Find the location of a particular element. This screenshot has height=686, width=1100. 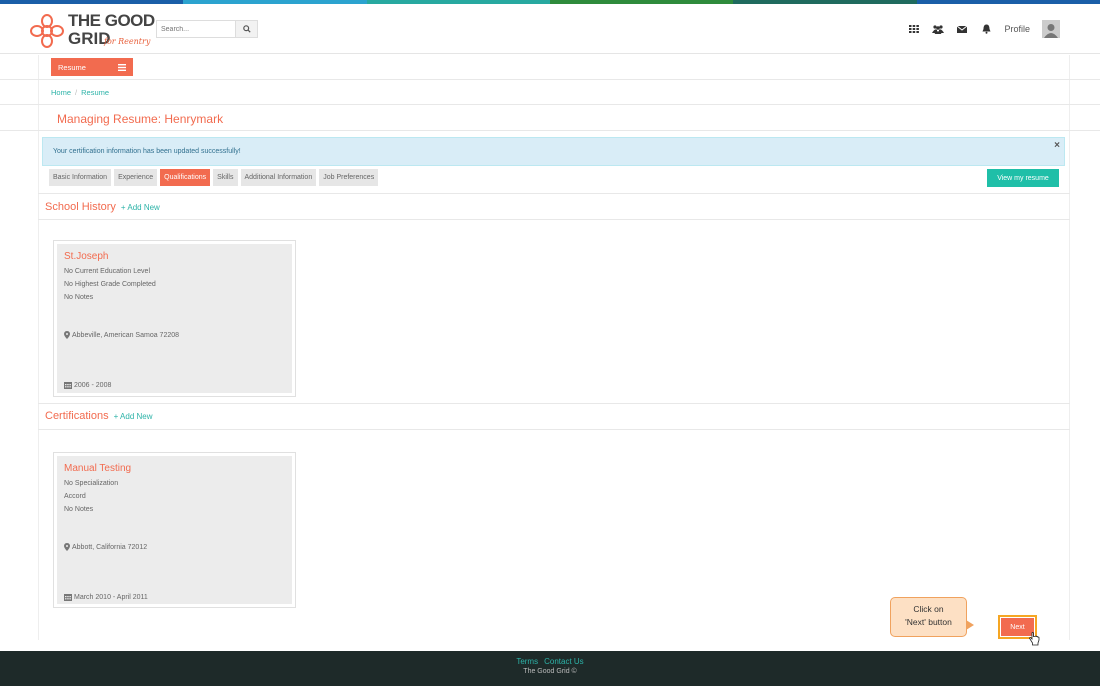

logo-tagline: for Reentry is located at coordinates (127, 41).